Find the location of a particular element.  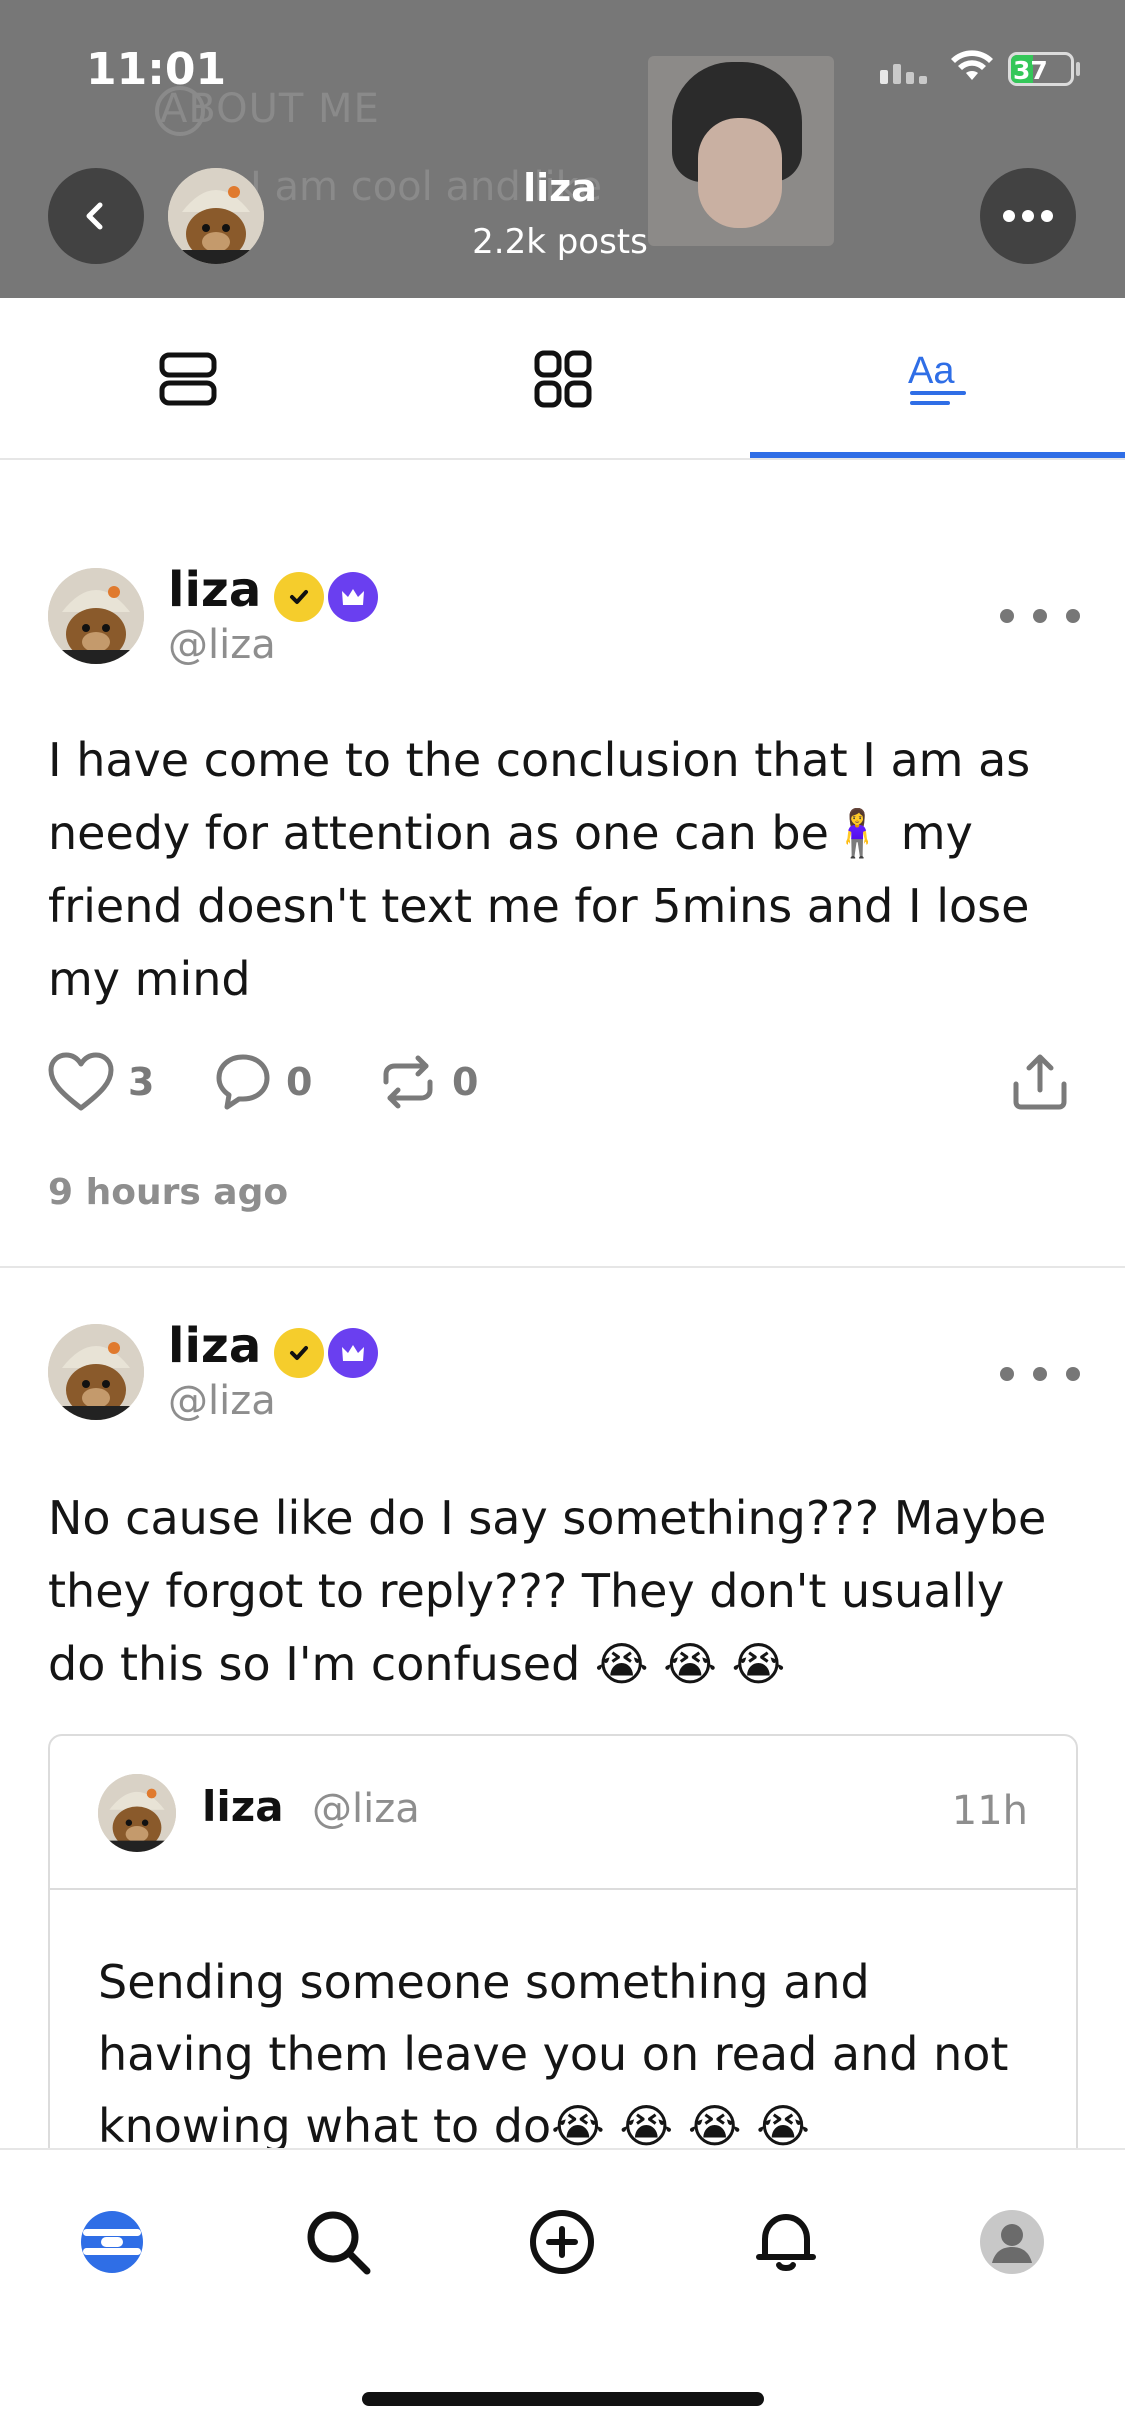

notifications-icon is located at coordinates (786, 2242).